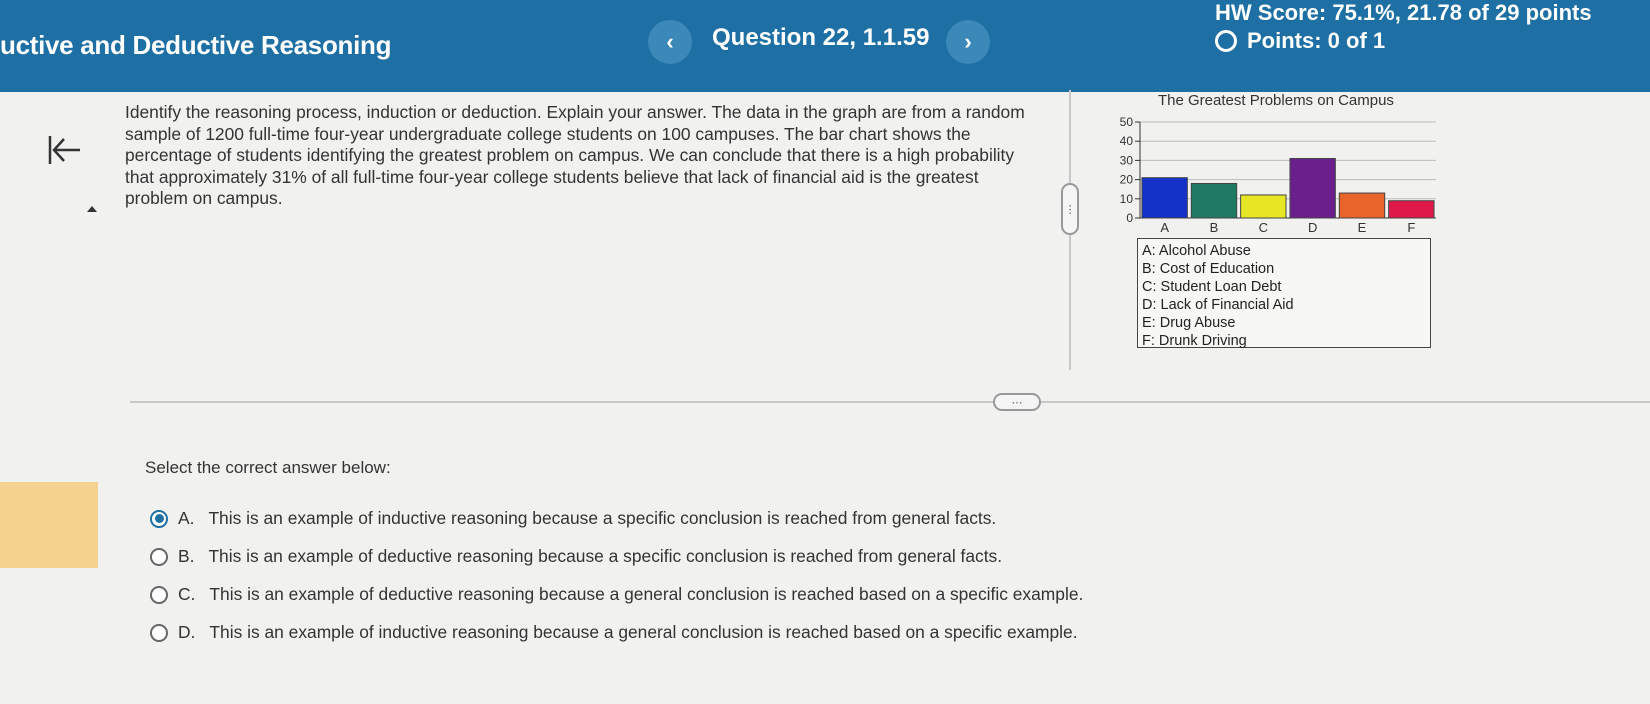 This screenshot has width=1650, height=704. What do you see at coordinates (1226, 41) in the screenshot?
I see `points-circle-icon` at bounding box center [1226, 41].